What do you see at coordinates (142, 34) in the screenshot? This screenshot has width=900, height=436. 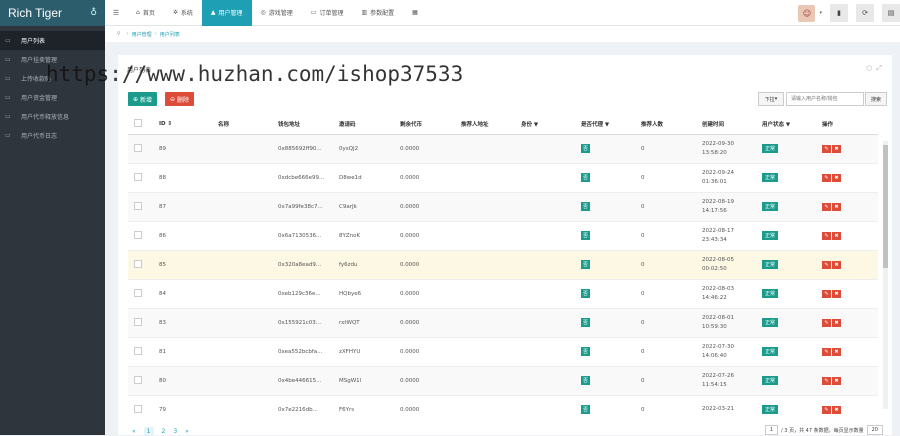 I see `breadcrumb-item: 用户管理` at bounding box center [142, 34].